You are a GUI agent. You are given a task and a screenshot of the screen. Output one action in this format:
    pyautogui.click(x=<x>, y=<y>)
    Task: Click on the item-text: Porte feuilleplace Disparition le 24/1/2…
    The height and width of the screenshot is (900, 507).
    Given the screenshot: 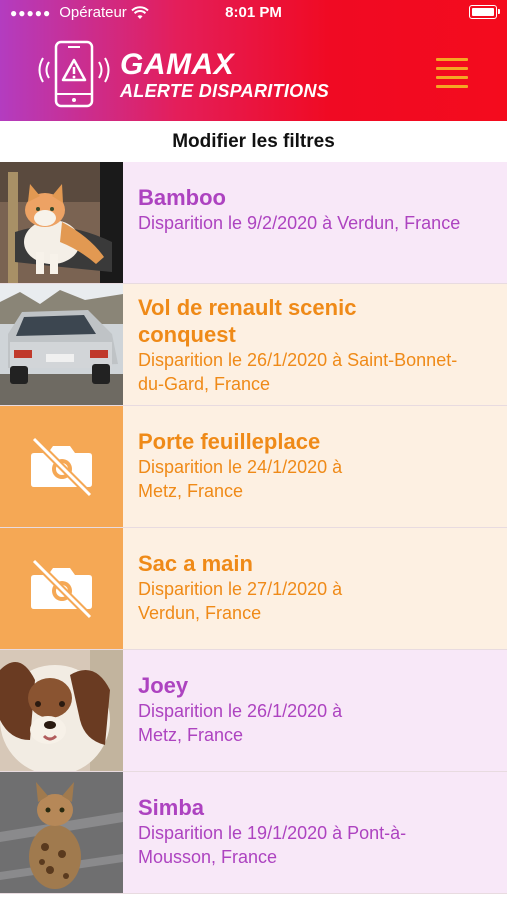 What is the action you would take?
    pyautogui.click(x=317, y=465)
    